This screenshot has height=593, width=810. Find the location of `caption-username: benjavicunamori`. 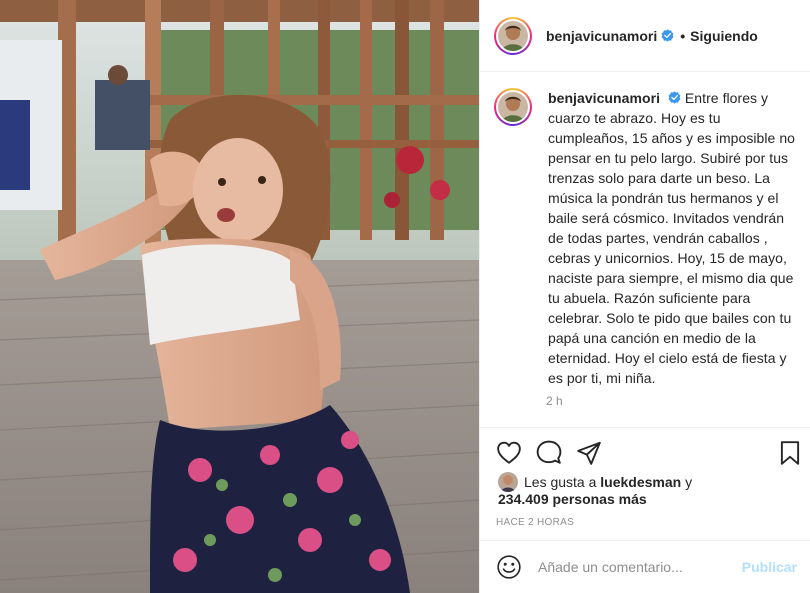

caption-username: benjavicunamori is located at coordinates (604, 98).